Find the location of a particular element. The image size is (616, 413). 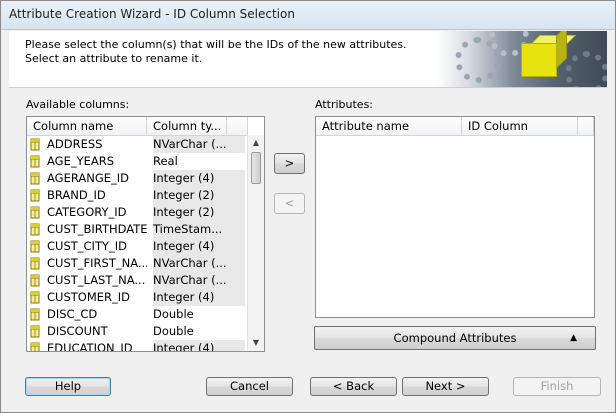

table-row: CATEGORY_ID Integer (2) is located at coordinates (137, 212).